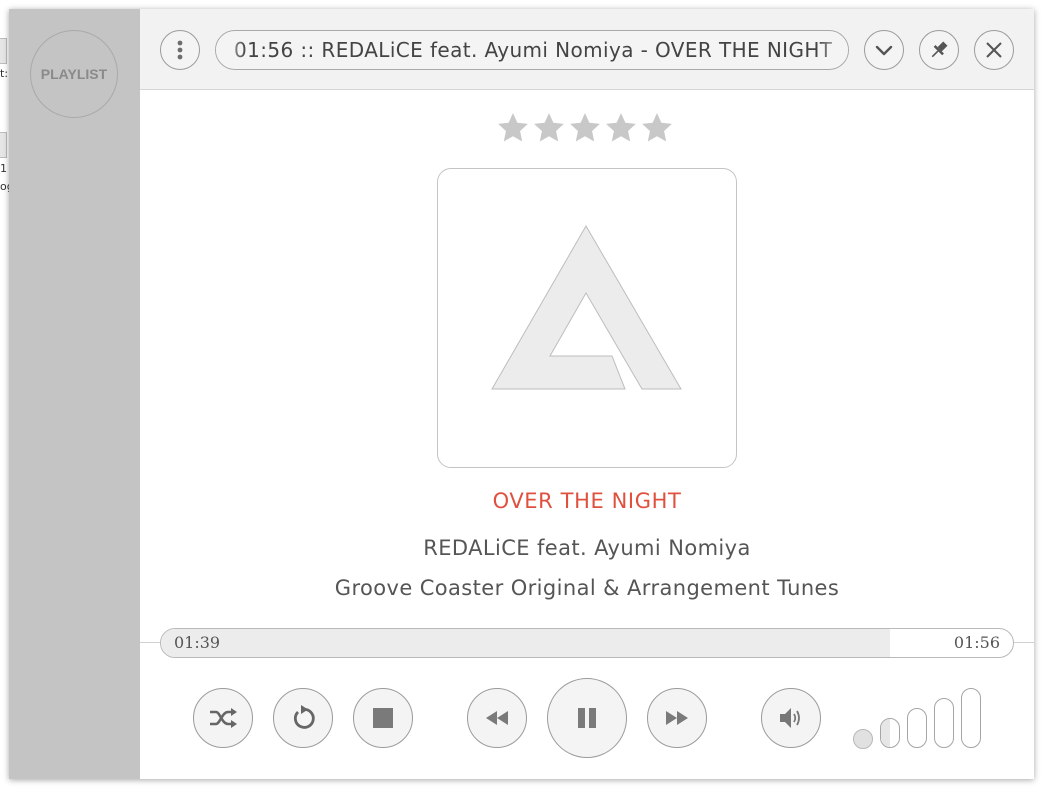 This screenshot has width=1044, height=788. I want to click on stop-button, so click(383, 718).